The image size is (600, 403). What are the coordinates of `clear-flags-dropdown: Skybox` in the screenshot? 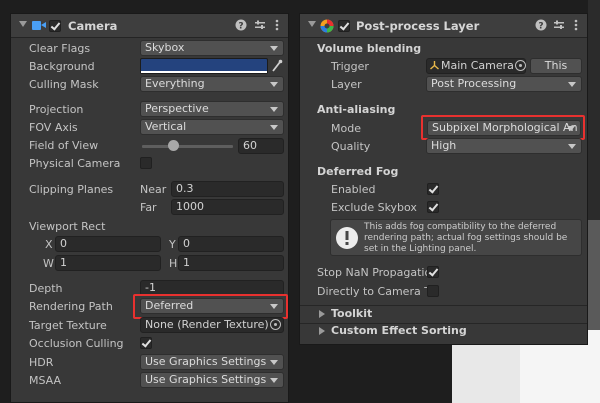 It's located at (212, 48).